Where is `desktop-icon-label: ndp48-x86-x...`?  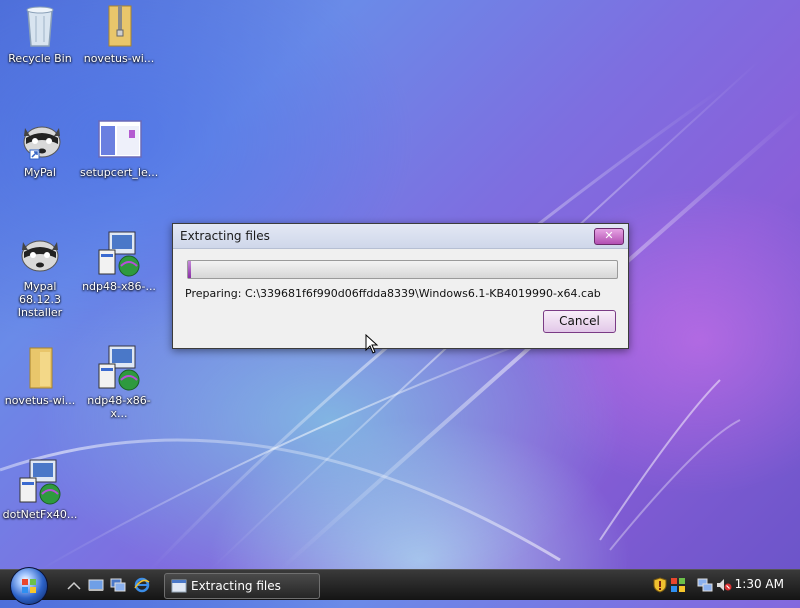 desktop-icon-label: ndp48-x86-x... is located at coordinates (119, 407).